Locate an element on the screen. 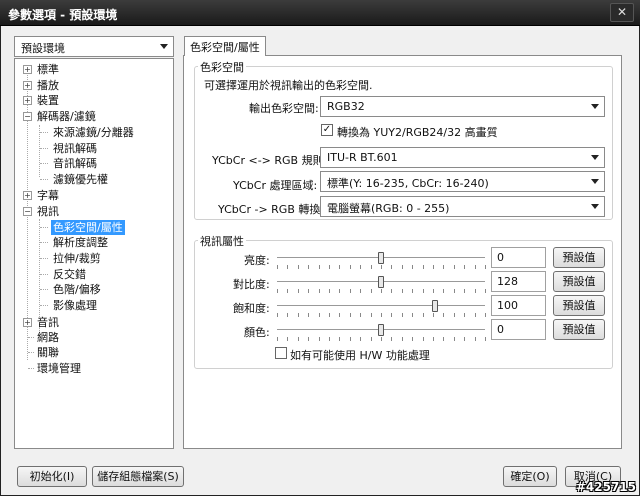 This screenshot has height=496, width=640. tree-item-video-decoder: 視訊解碼 is located at coordinates (75, 148).